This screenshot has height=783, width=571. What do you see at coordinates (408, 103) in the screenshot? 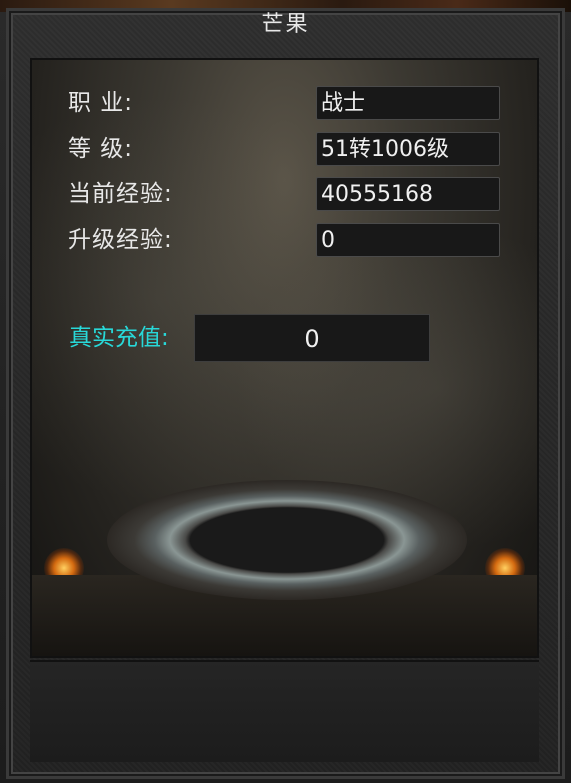
I see `class-value: 战士` at bounding box center [408, 103].